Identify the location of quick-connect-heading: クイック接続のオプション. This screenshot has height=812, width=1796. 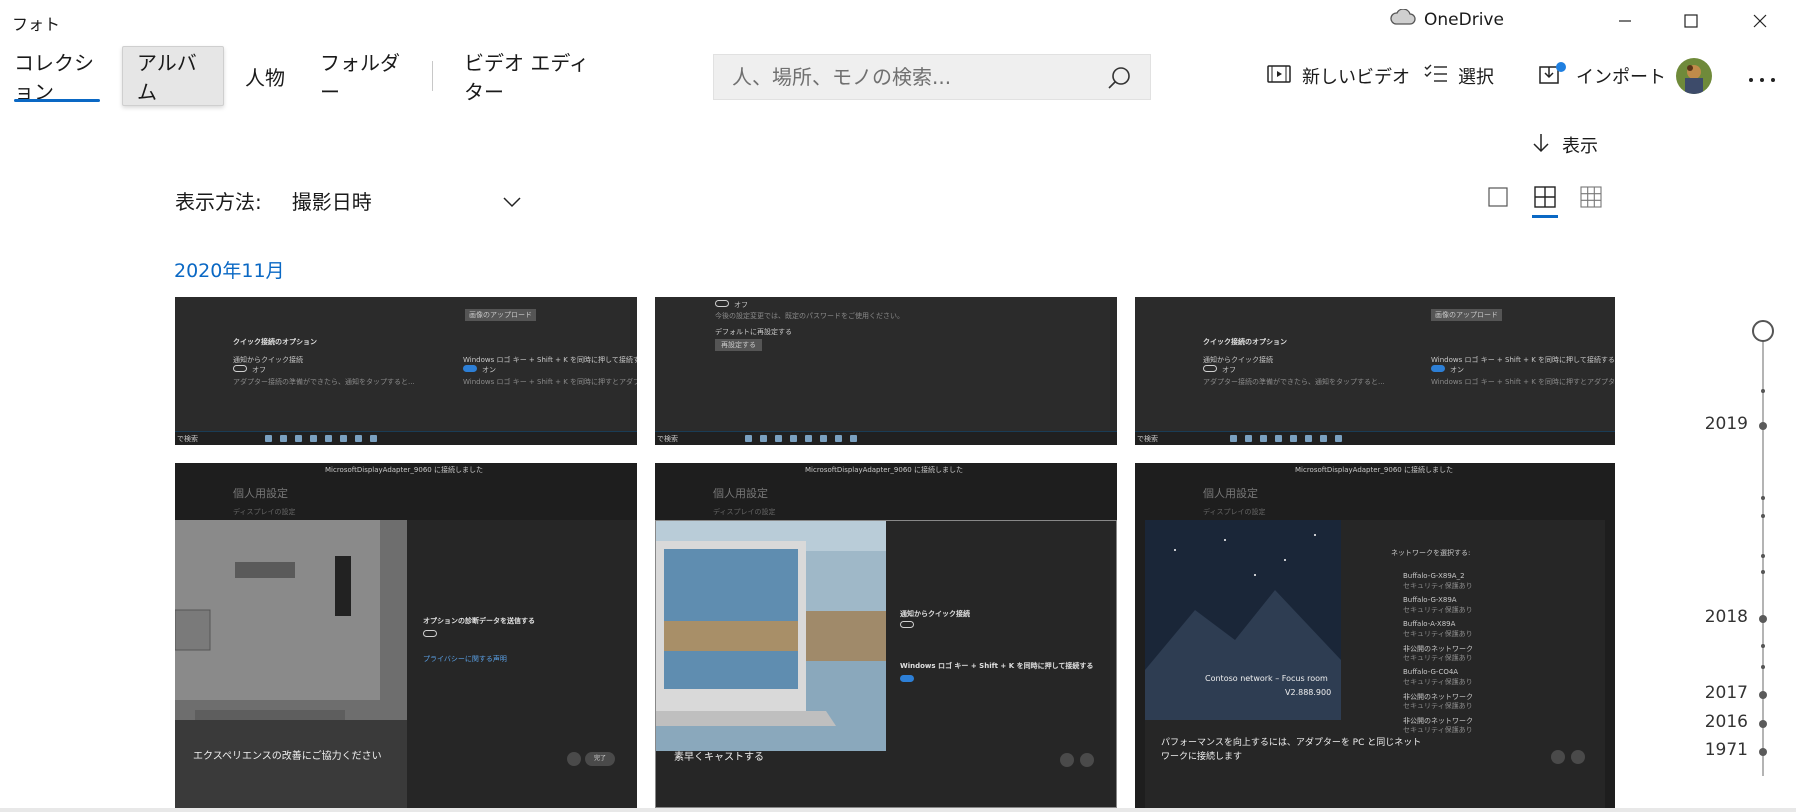
(1245, 342).